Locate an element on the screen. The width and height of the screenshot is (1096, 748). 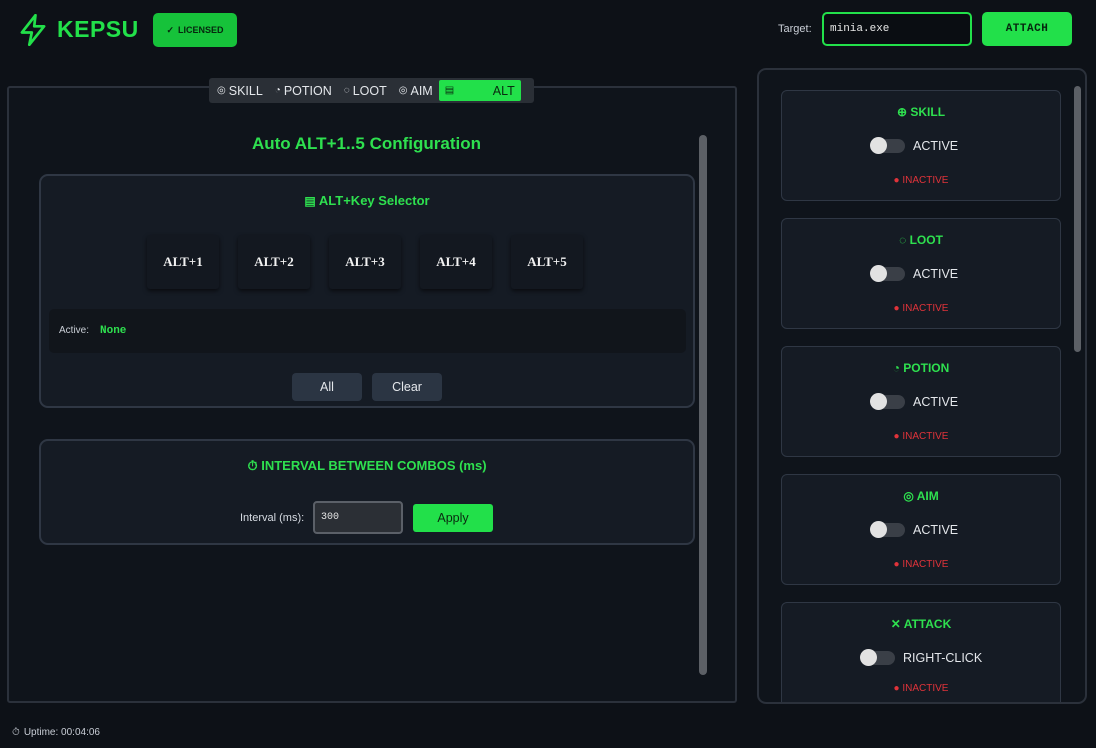
clear-button: Clear is located at coordinates (407, 387).